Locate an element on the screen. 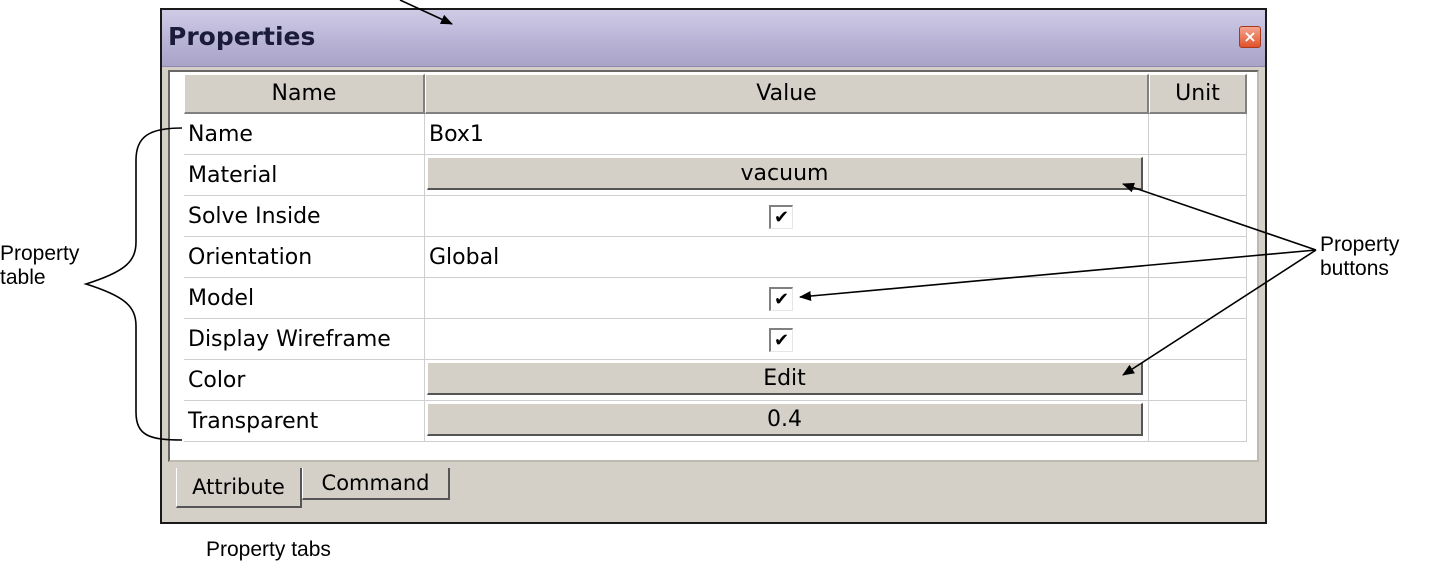  property-name: Transparent is located at coordinates (304, 421).